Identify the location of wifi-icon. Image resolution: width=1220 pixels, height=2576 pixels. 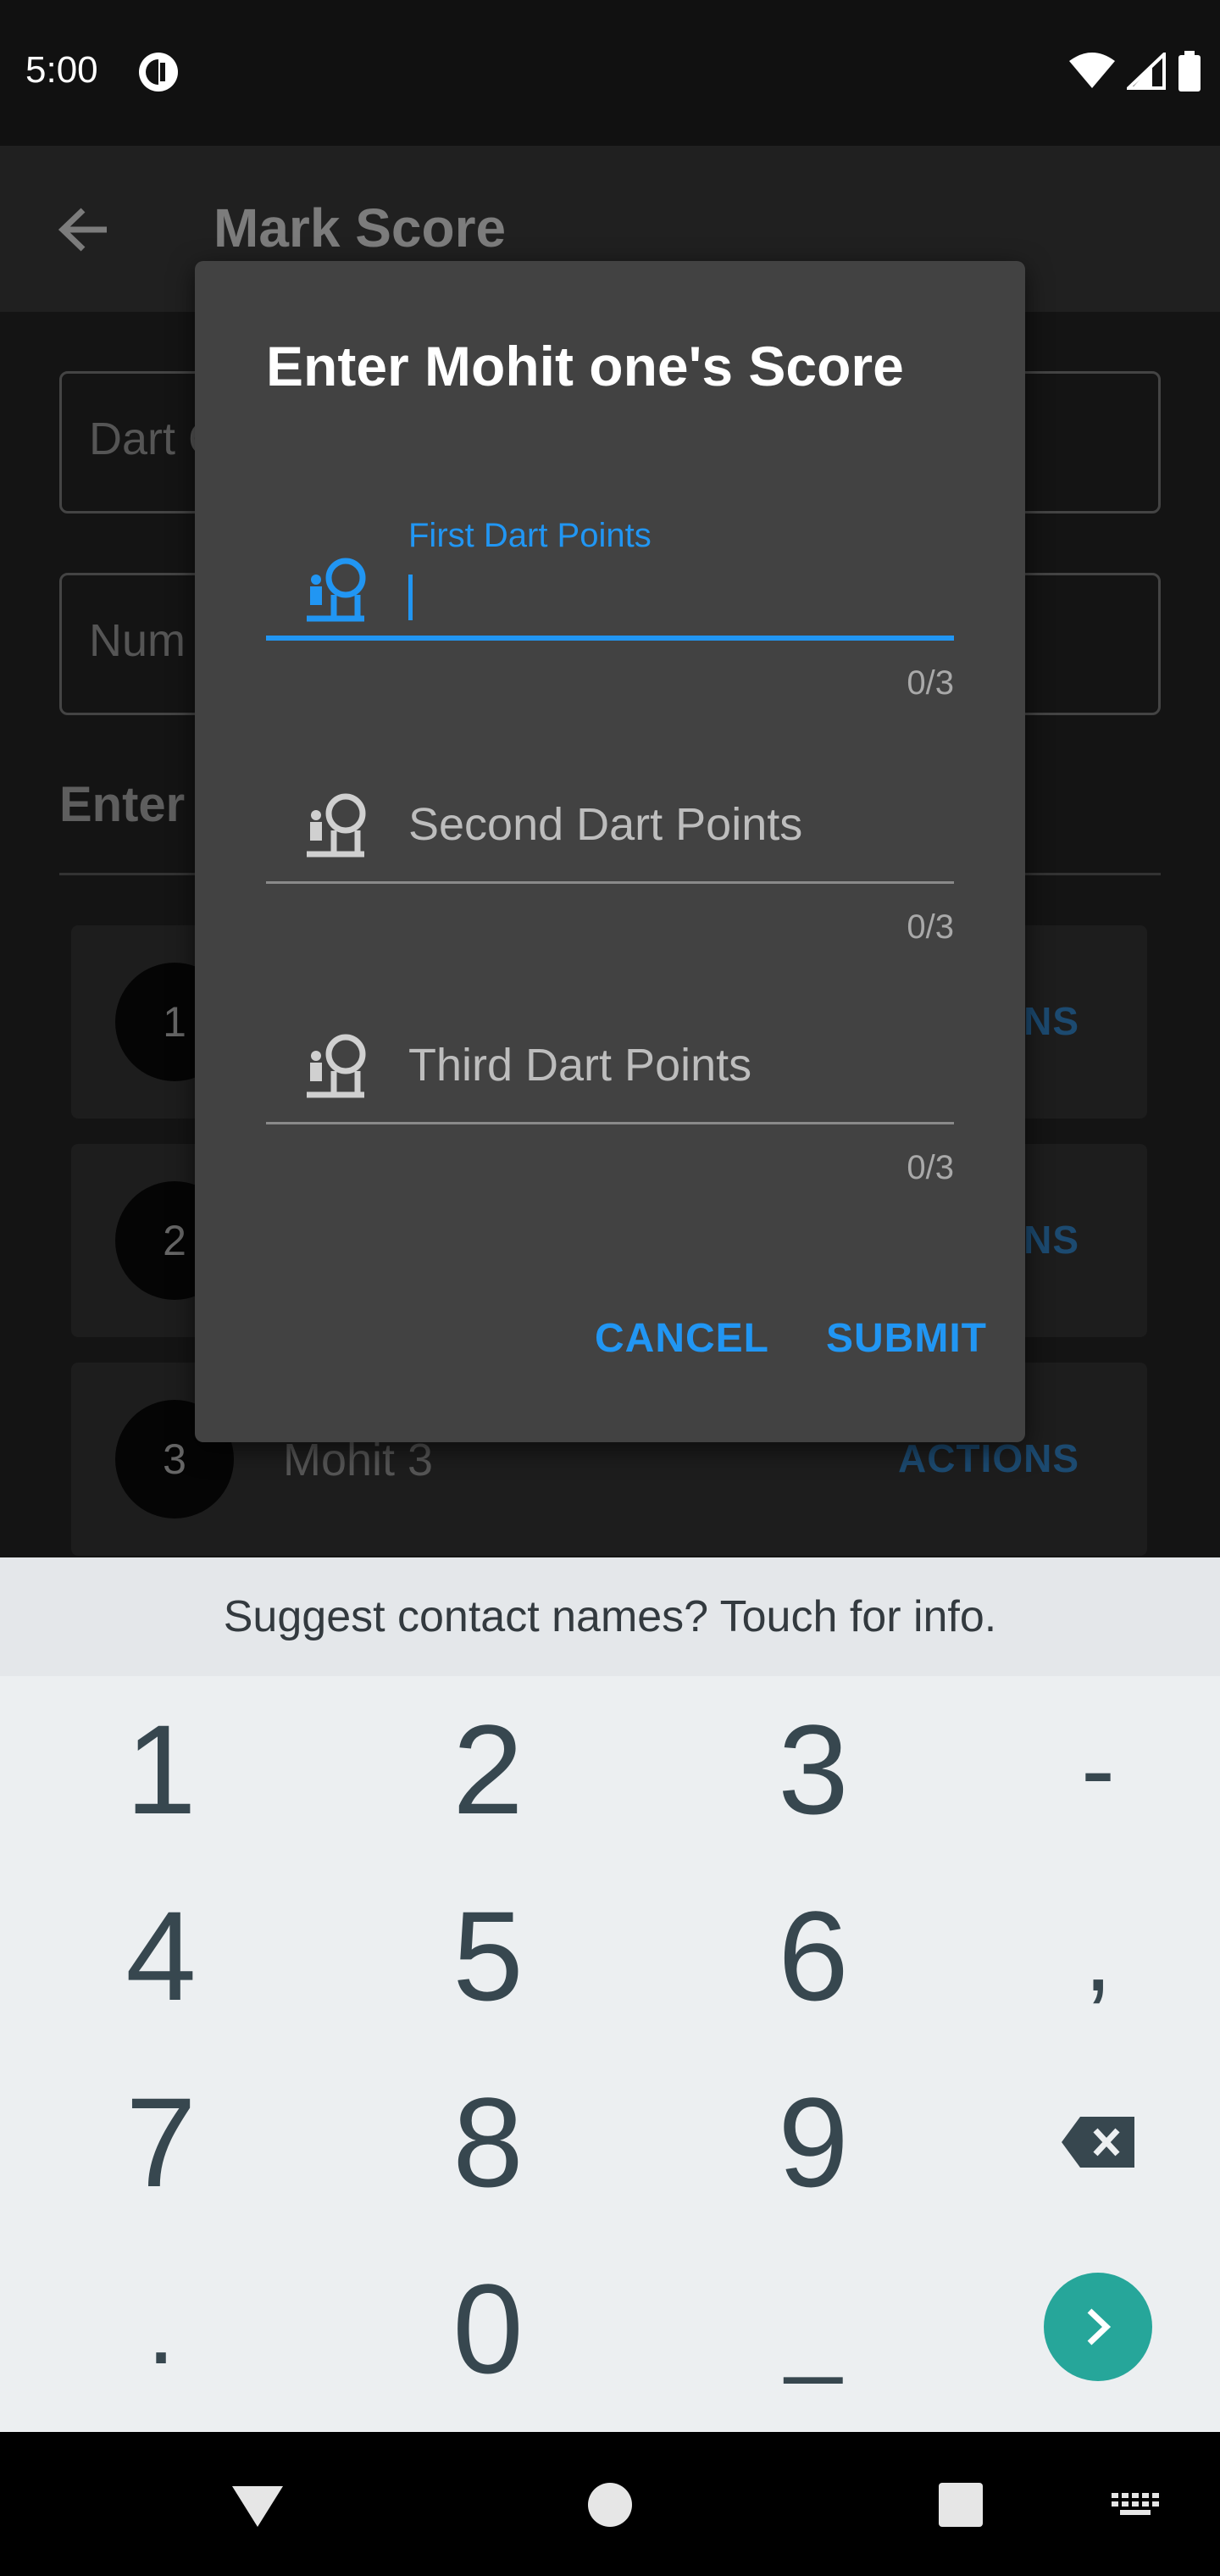
(1092, 70).